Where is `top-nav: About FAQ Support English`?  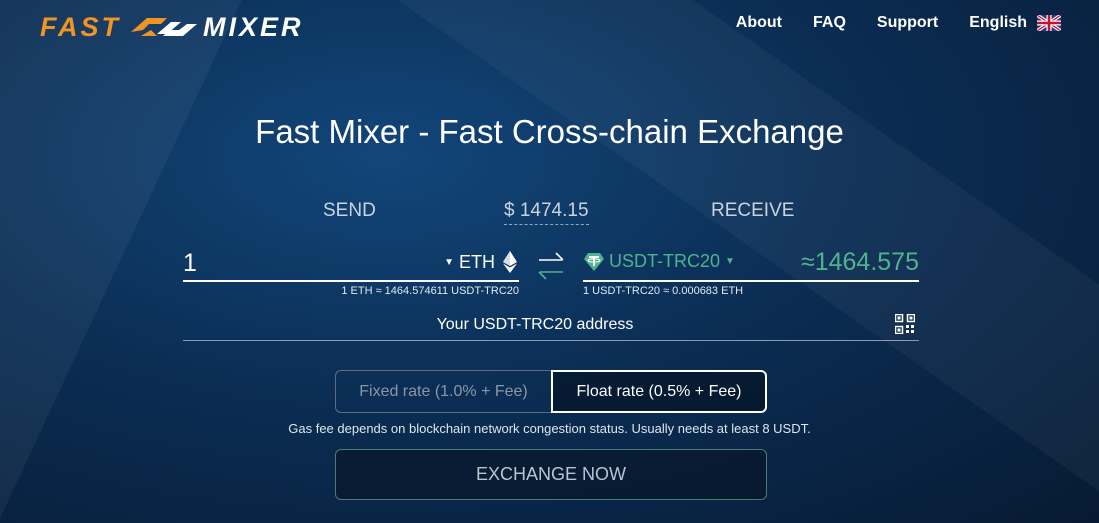
top-nav: About FAQ Support English is located at coordinates (883, 23).